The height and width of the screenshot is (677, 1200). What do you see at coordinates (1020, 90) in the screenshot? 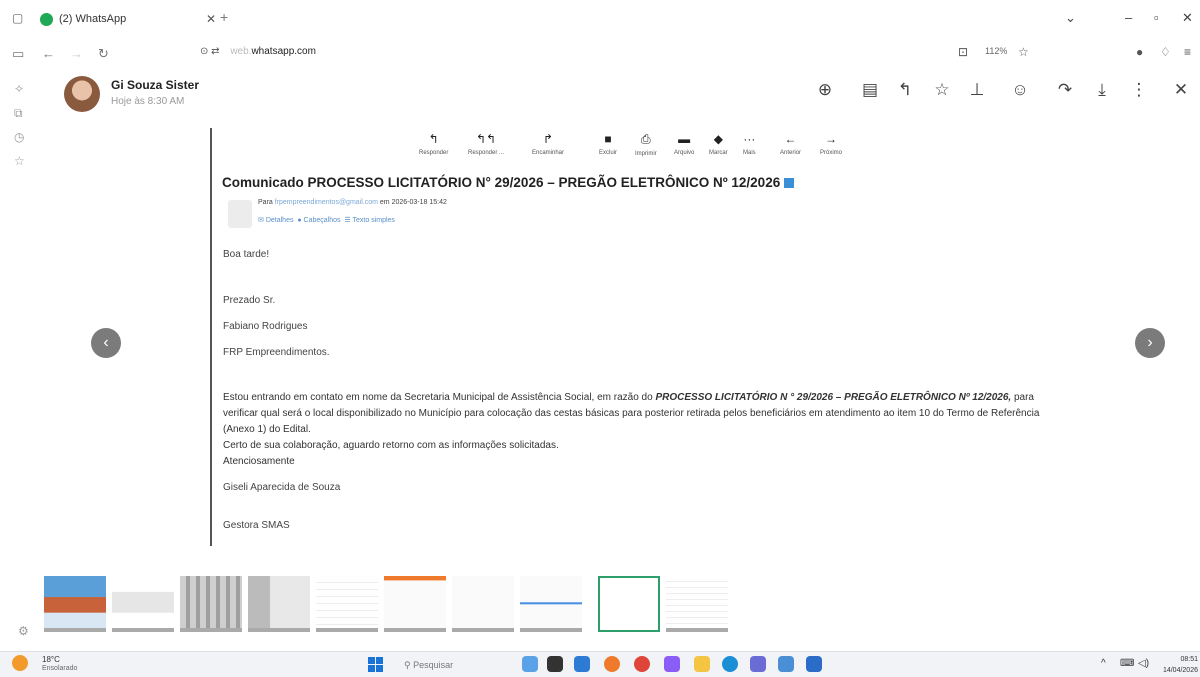
I see `emoji-icon: ☺` at bounding box center [1020, 90].